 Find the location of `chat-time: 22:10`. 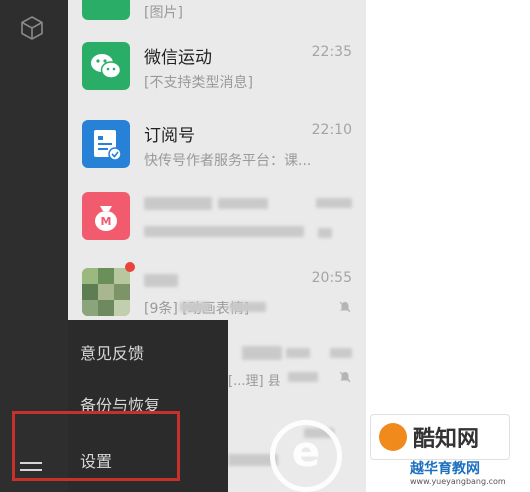

chat-time: 22:10 is located at coordinates (331, 130).